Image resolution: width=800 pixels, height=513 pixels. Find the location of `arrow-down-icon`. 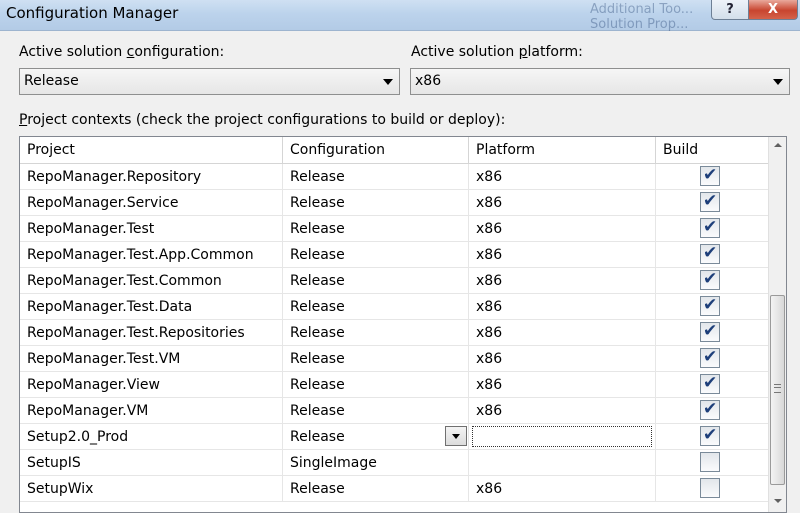

arrow-down-icon is located at coordinates (778, 501).